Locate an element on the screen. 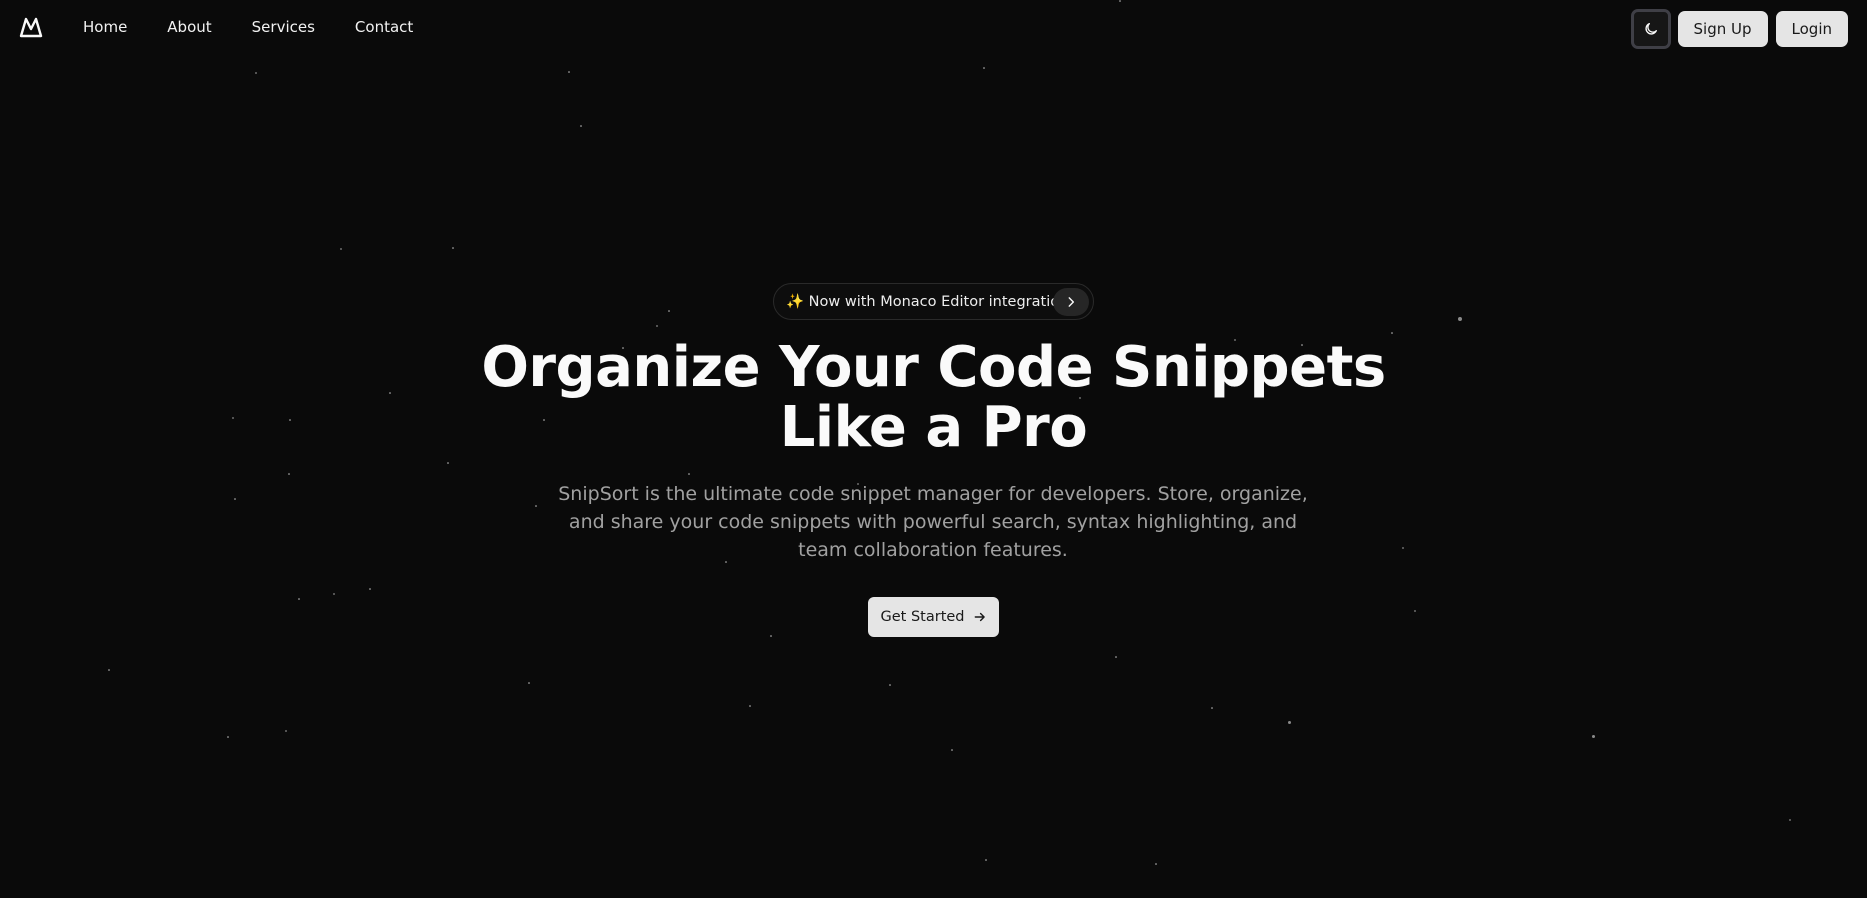 The width and height of the screenshot is (1867, 898). get-started-label: Get Started is located at coordinates (922, 617).